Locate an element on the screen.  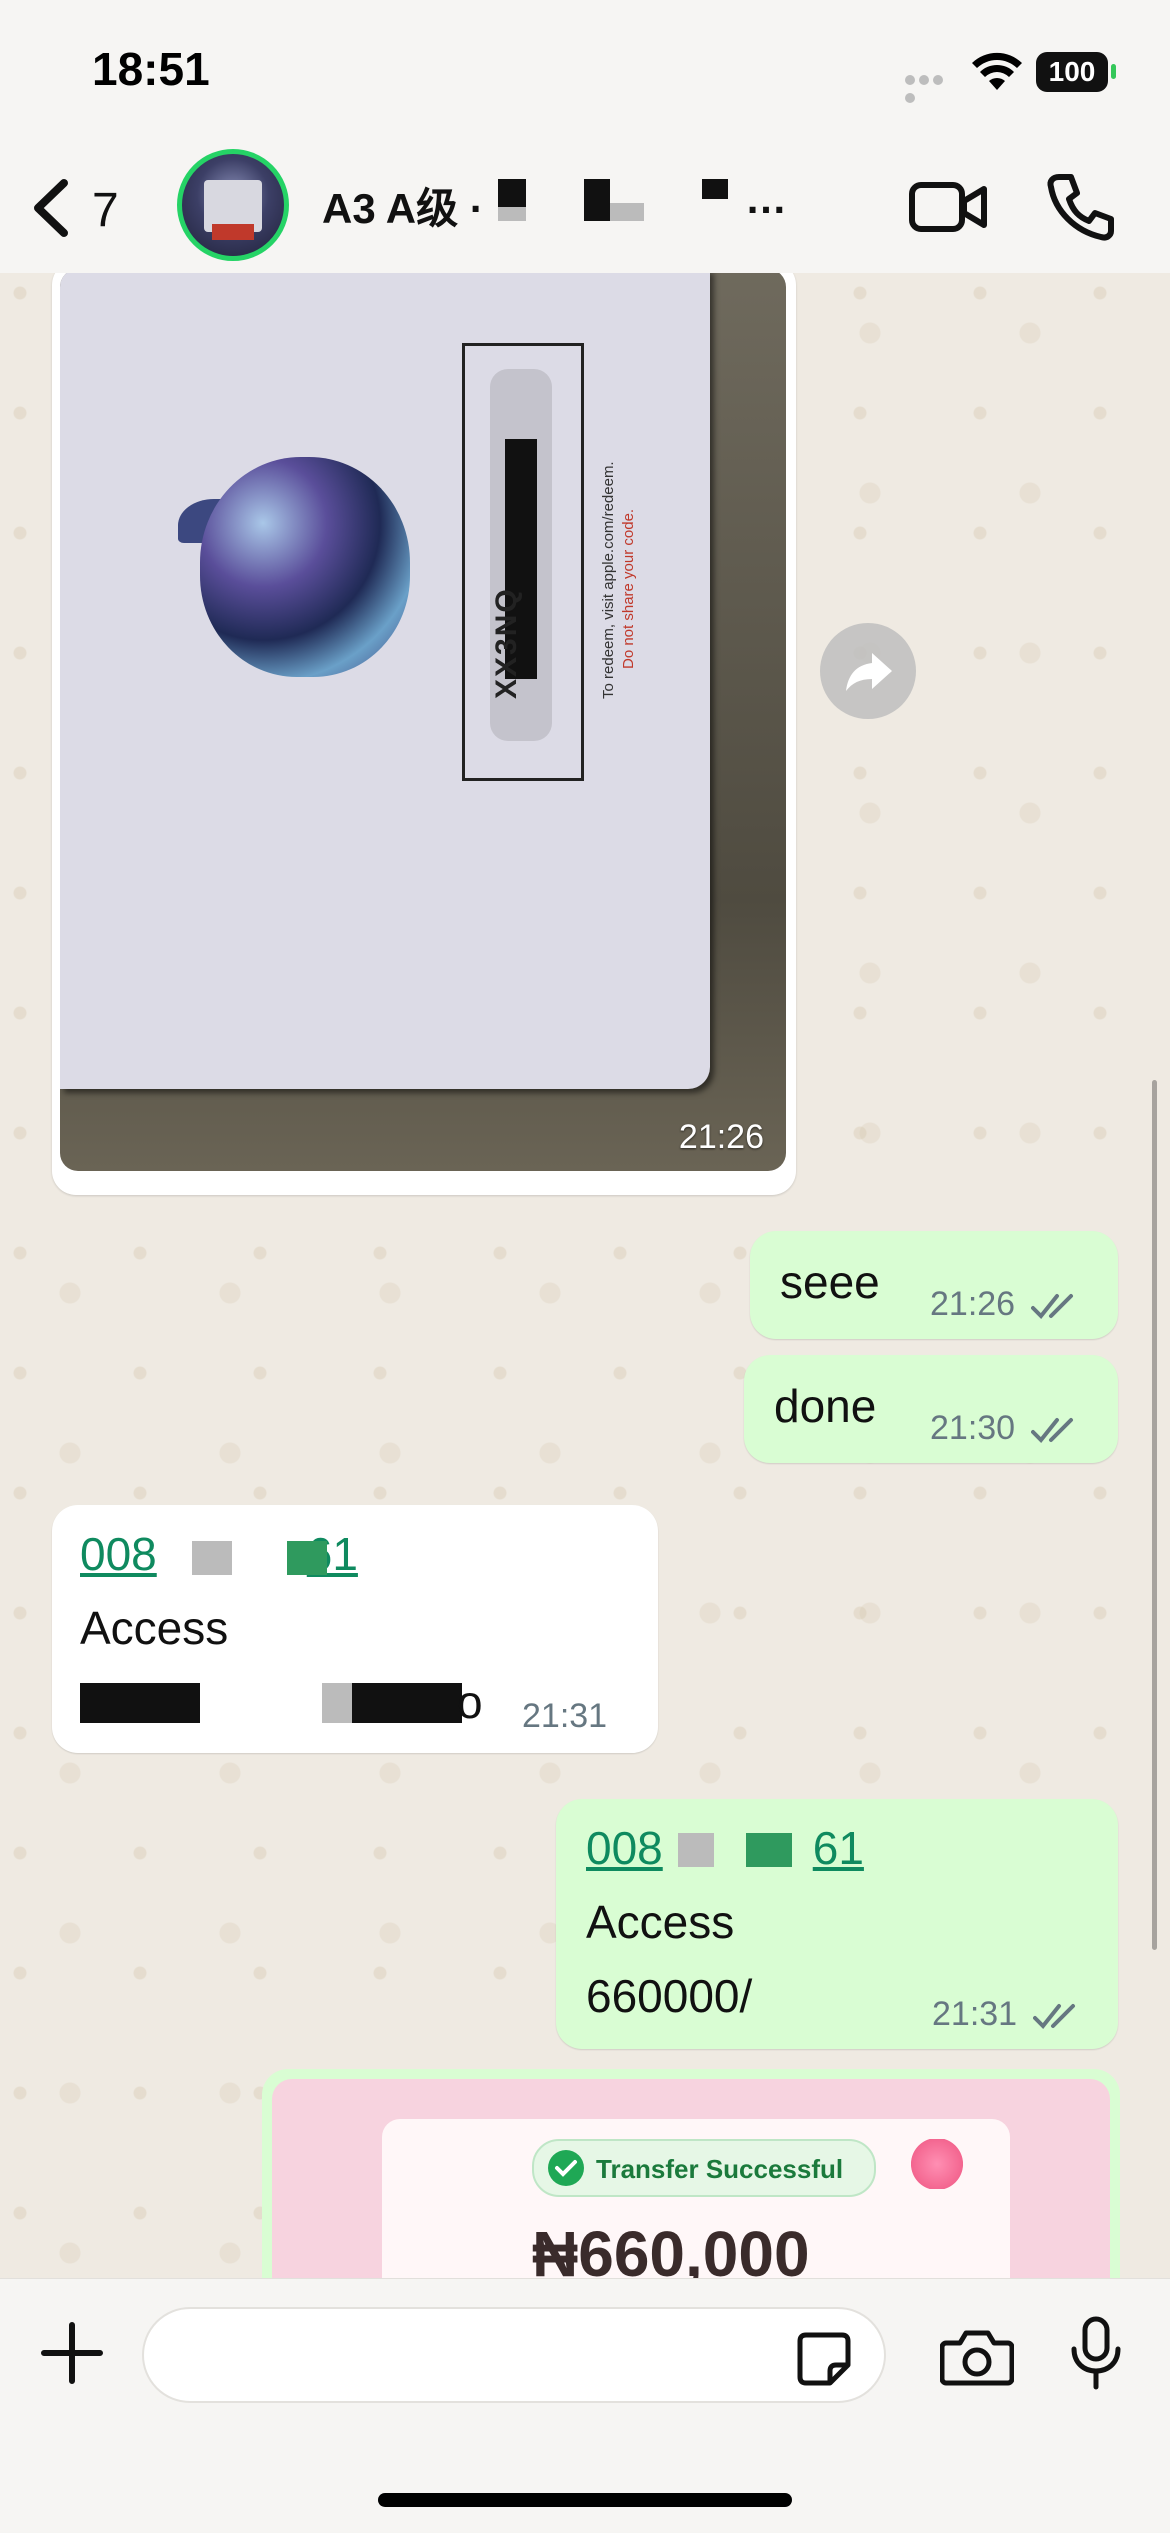
avatar is located at coordinates (233, 205).